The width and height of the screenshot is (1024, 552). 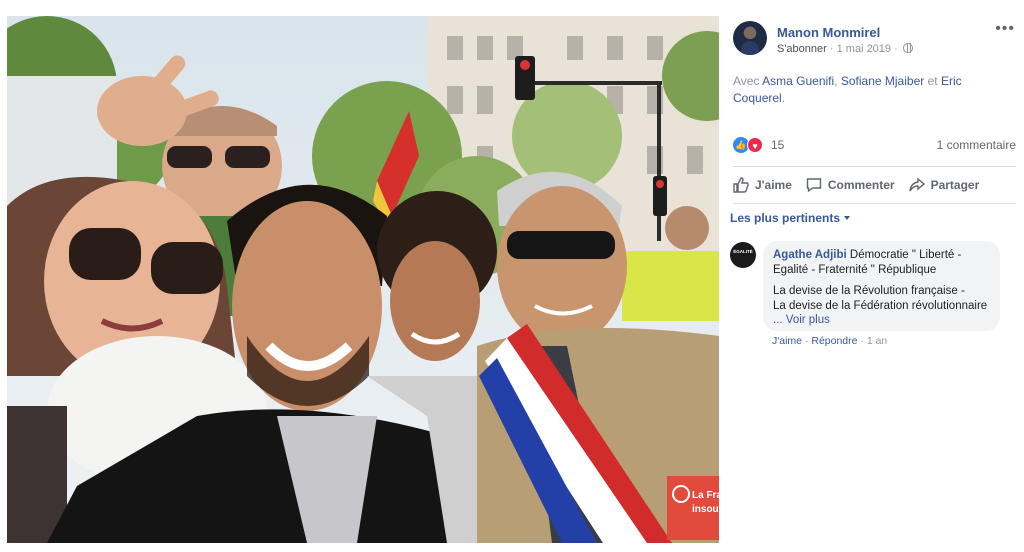 What do you see at coordinates (750, 38) in the screenshot?
I see `author-avatar` at bounding box center [750, 38].